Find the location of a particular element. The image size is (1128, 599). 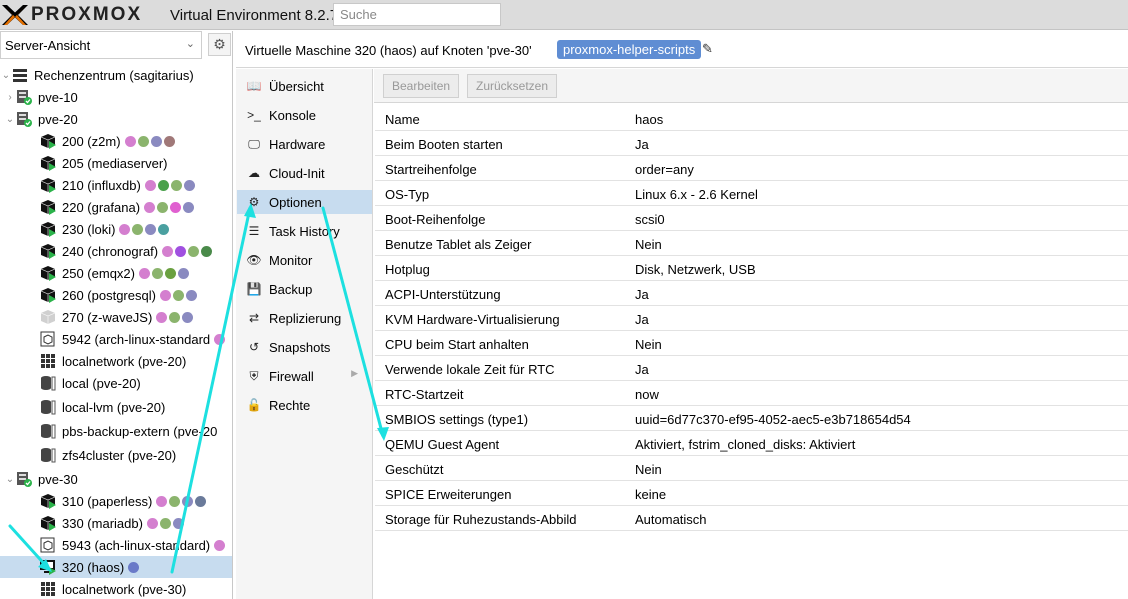

nav-item: ⛨ Firewall ▶ is located at coordinates (304, 376).